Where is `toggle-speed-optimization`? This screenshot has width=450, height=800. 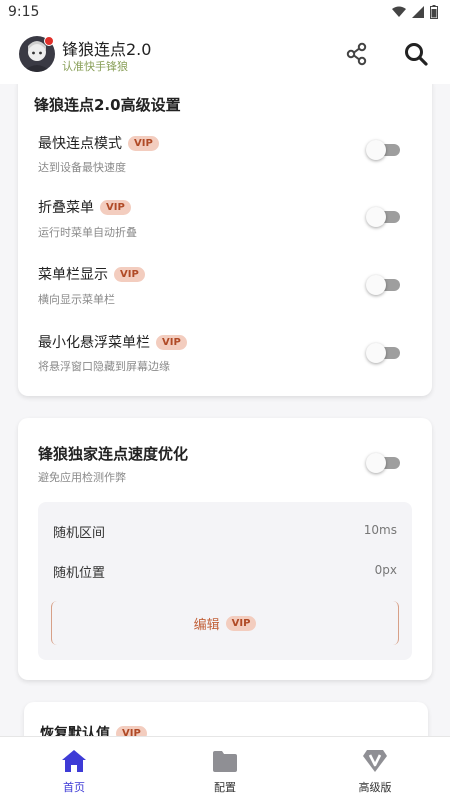
toggle-speed-optimization is located at coordinates (384, 463).